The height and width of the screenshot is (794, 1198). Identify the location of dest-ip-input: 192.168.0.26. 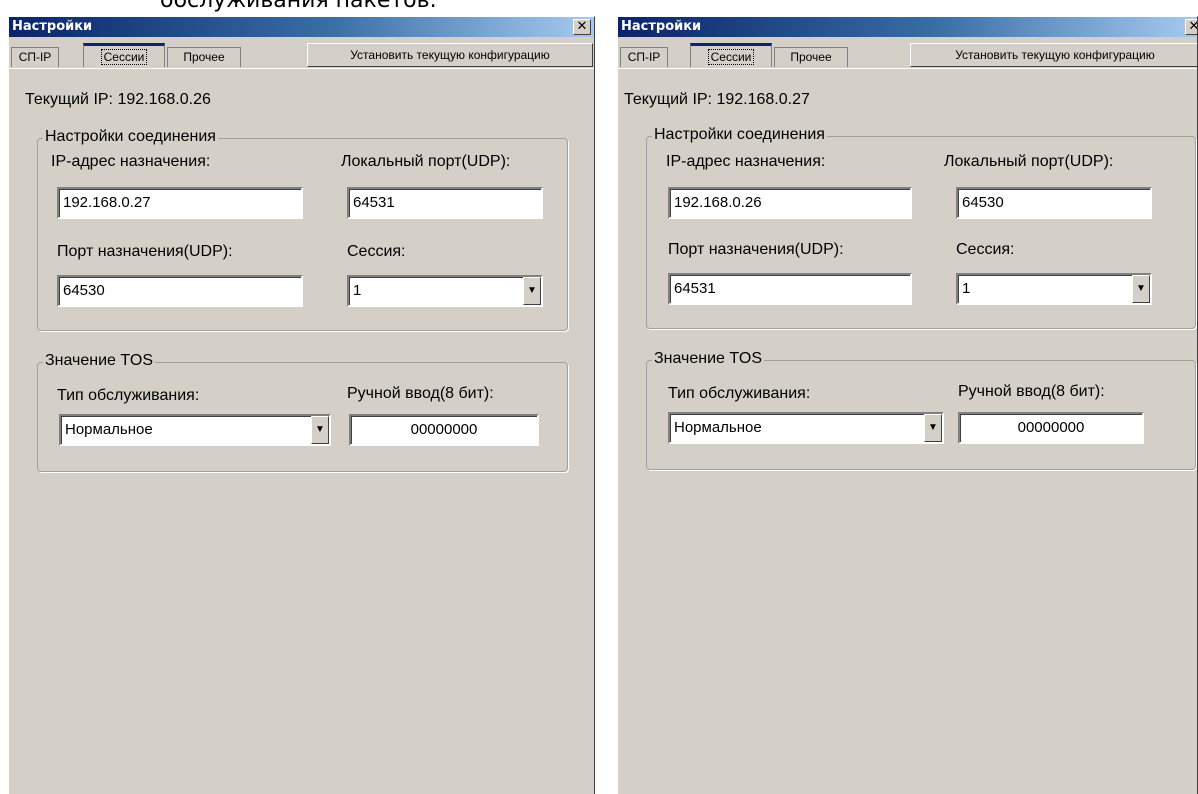
(790, 203).